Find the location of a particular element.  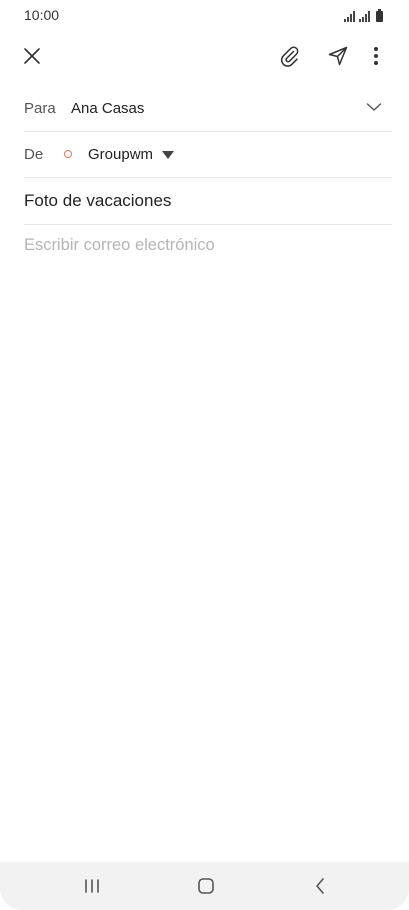

to-label: Para is located at coordinates (40, 108).